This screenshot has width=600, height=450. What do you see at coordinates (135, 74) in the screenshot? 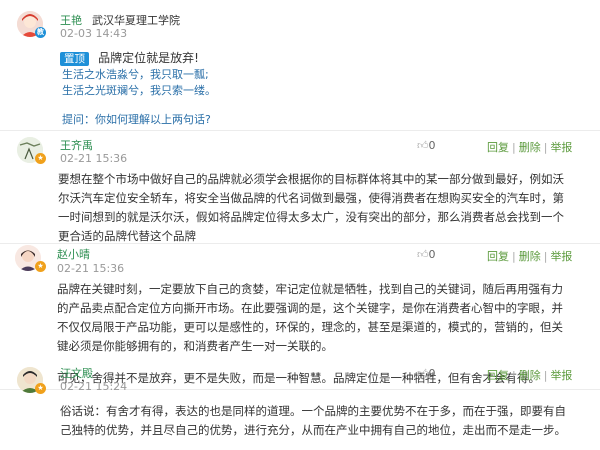
I see `post-quote-line: 生活之水浩淼兮，我只取一瓢;` at bounding box center [135, 74].